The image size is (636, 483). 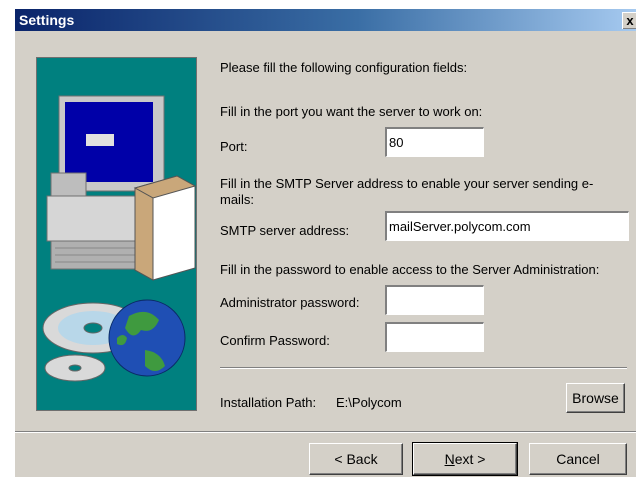 I want to click on box-icon, so click(x=164, y=228).